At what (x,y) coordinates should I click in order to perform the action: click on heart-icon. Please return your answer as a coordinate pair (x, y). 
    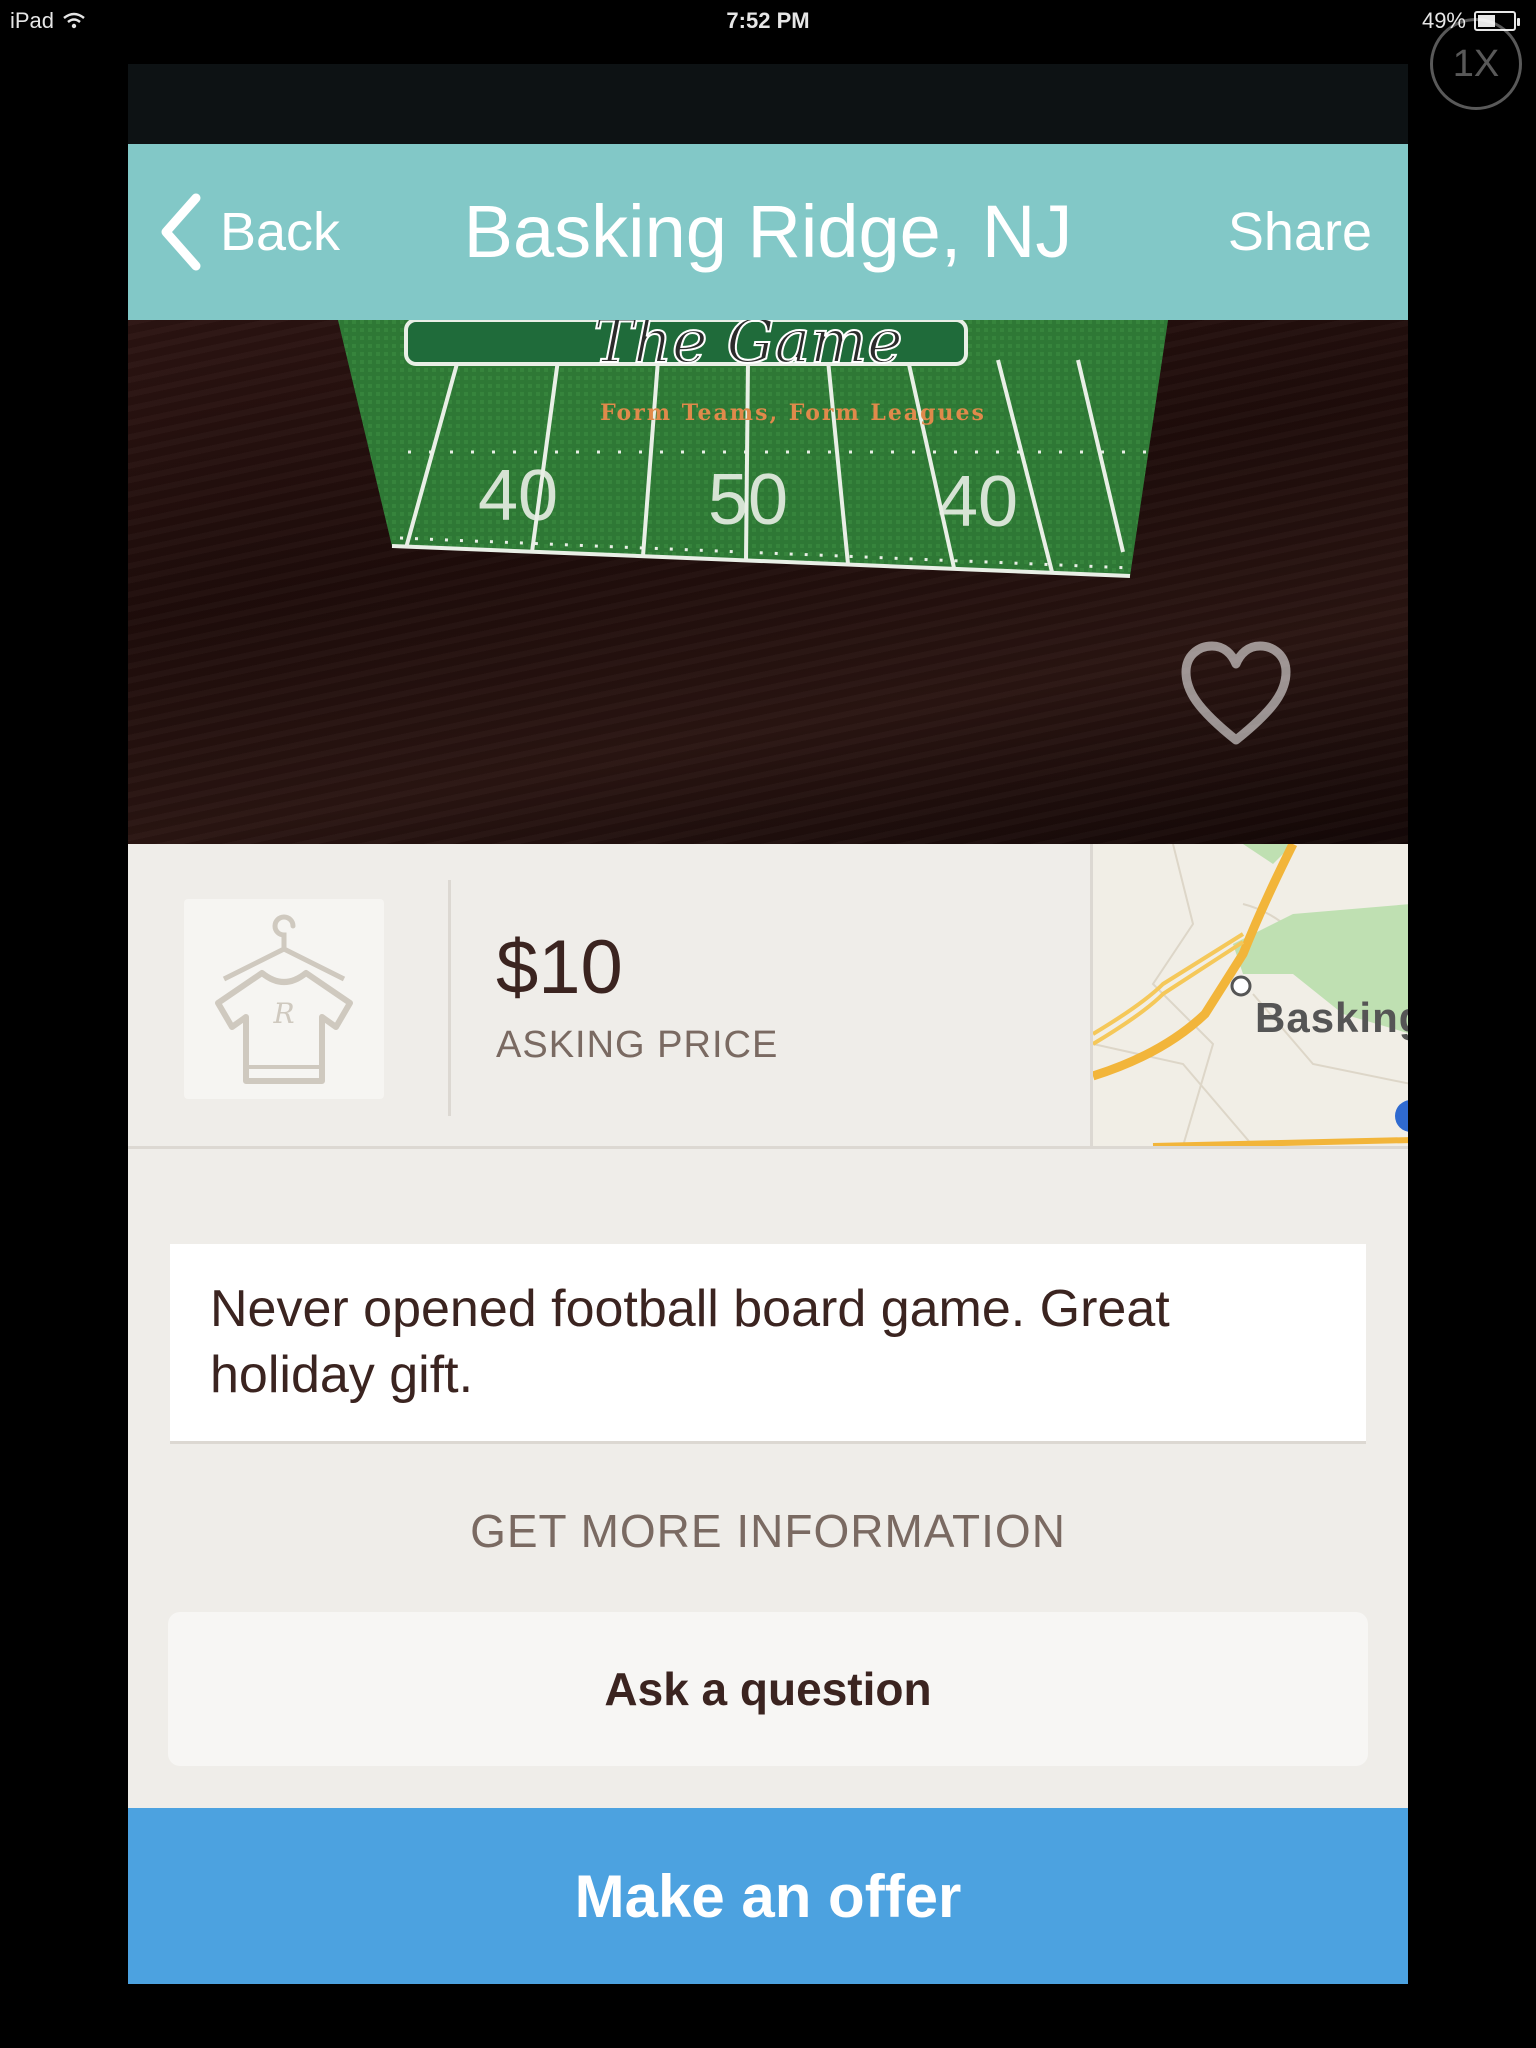
    Looking at the image, I should click on (1236, 695).